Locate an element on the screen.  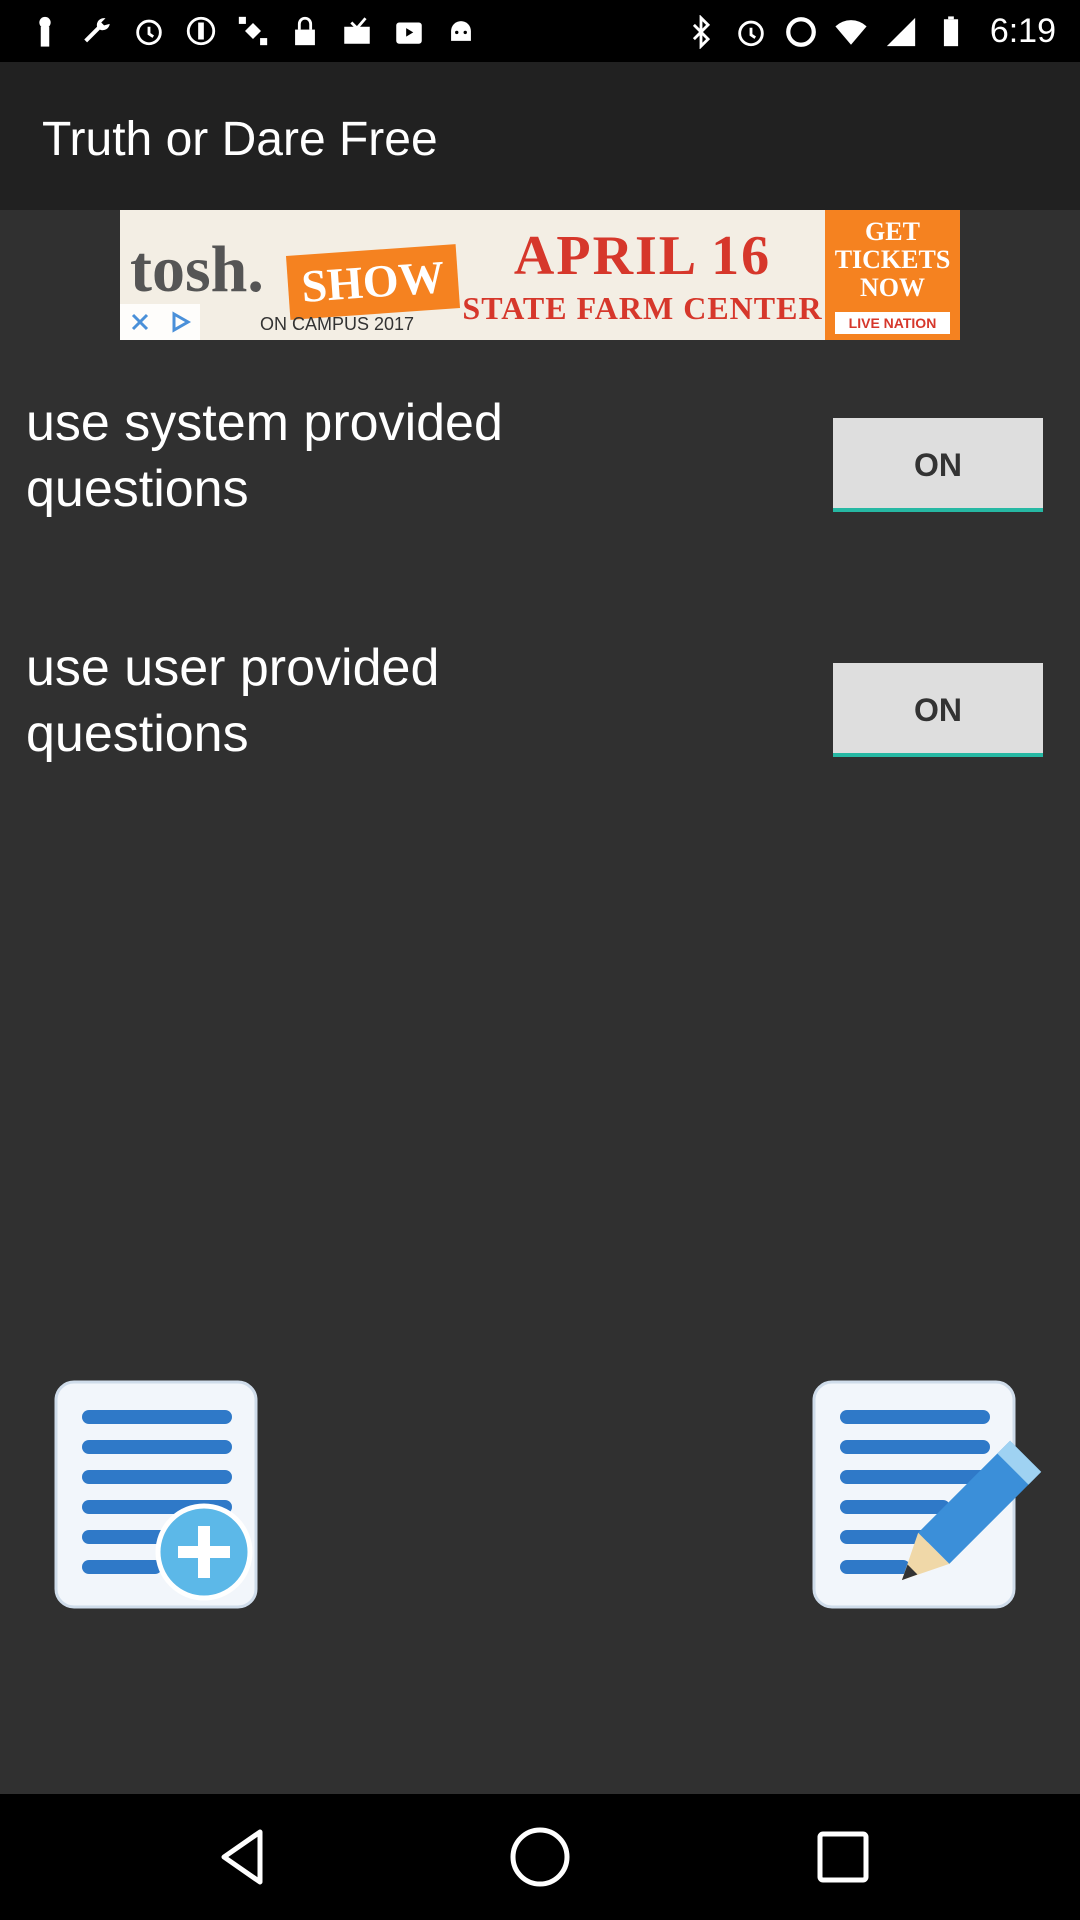
page-title: Truth or Dare Free is located at coordinates (240, 139).